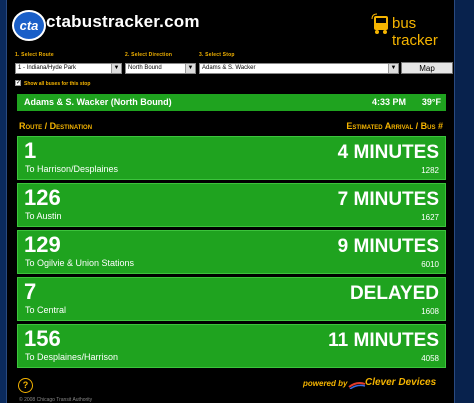  What do you see at coordinates (394, 126) in the screenshot?
I see `arrival-bus-header: Estimated Arrival / Bus #` at bounding box center [394, 126].